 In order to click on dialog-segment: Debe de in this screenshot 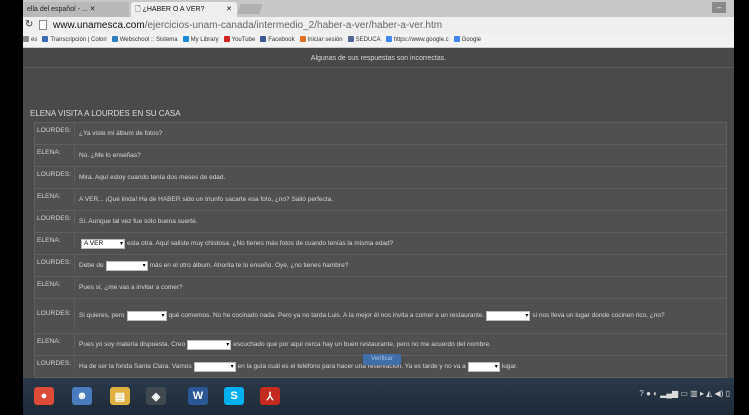, I will do `click(91, 265)`.